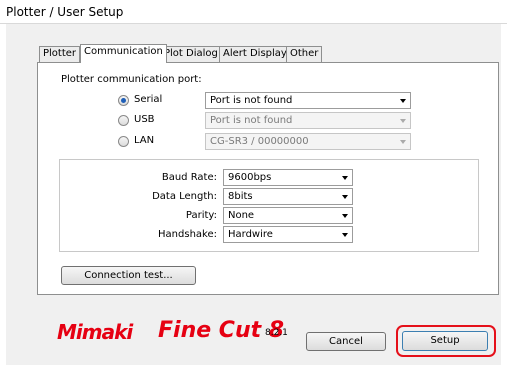 The width and height of the screenshot is (507, 365). Describe the element at coordinates (65, 12) in the screenshot. I see `window-title: Plotter / User Setup` at that location.